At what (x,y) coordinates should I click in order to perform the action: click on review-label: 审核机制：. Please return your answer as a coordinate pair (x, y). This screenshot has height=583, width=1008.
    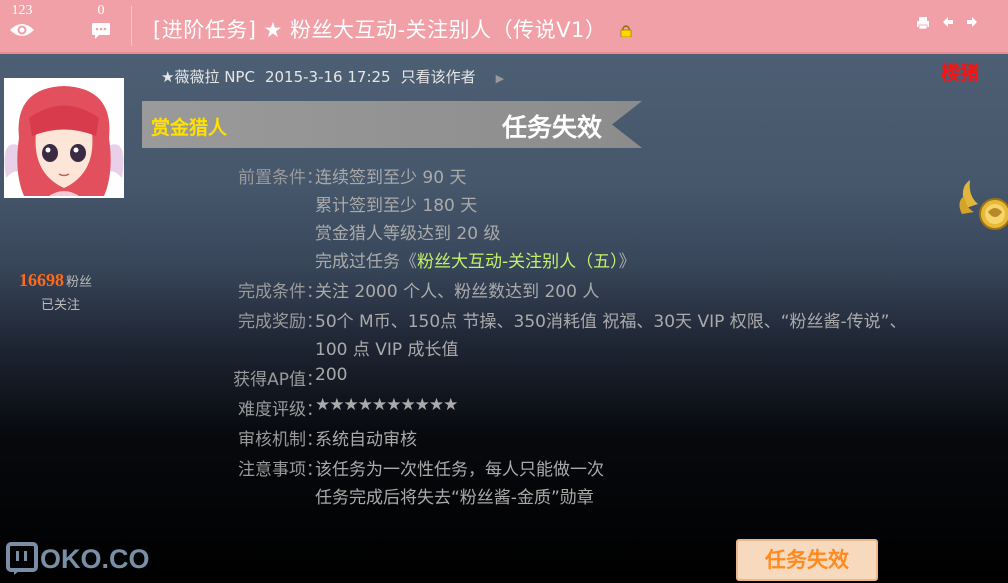
    Looking at the image, I should click on (280, 440).